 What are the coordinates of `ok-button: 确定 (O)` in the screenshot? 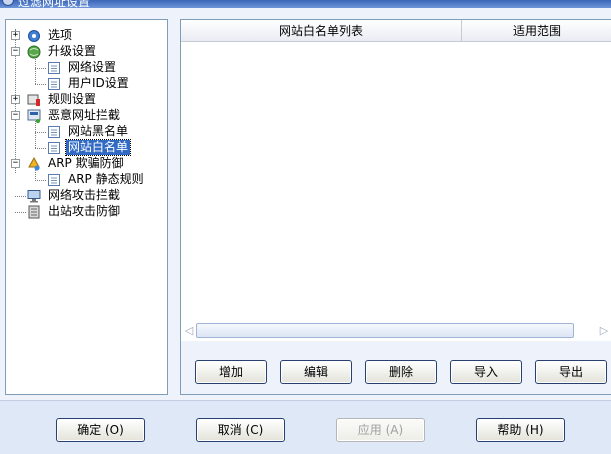 It's located at (100, 430).